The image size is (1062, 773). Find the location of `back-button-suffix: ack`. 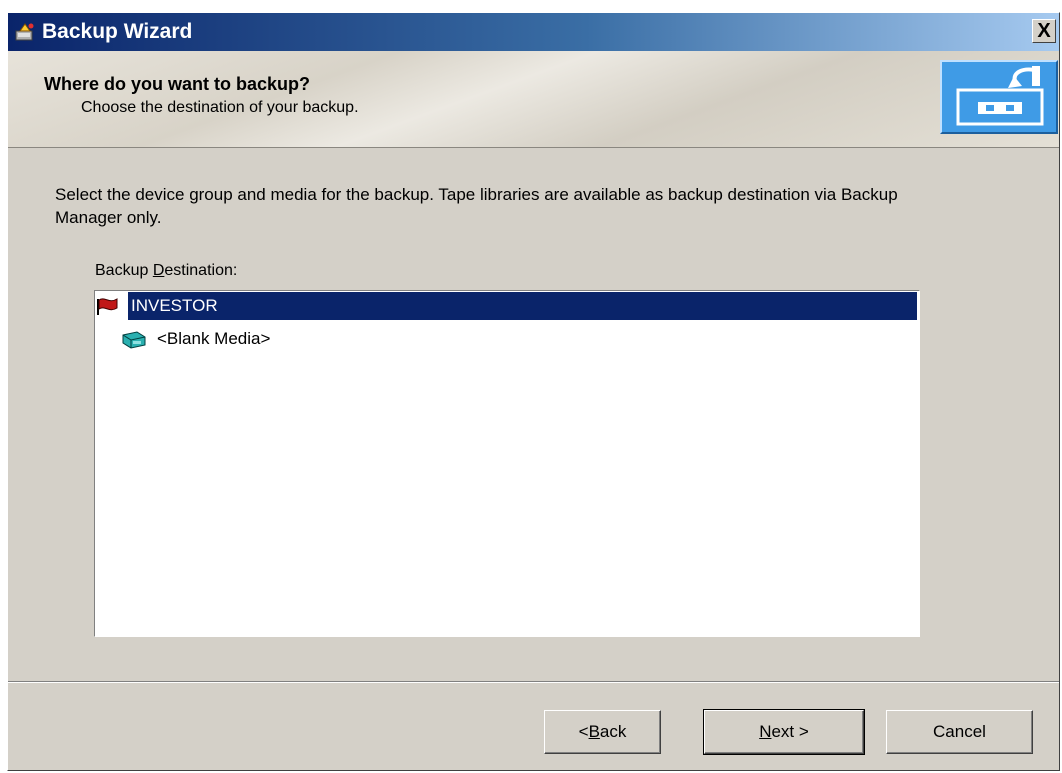

back-button-suffix: ack is located at coordinates (613, 731).